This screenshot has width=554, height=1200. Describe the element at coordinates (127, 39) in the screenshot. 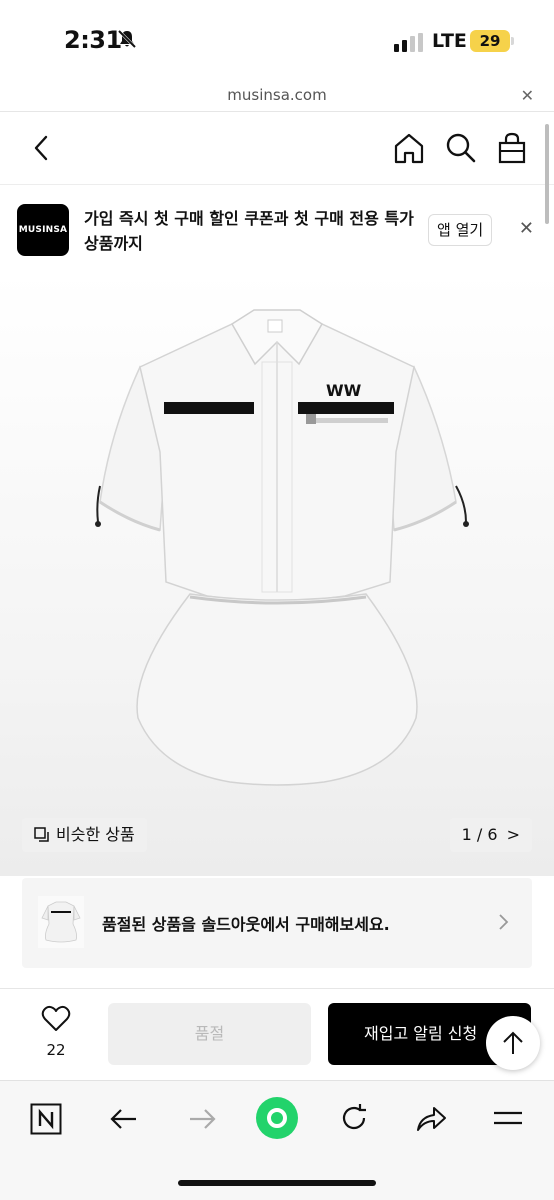

I see `bell-off-icon` at that location.